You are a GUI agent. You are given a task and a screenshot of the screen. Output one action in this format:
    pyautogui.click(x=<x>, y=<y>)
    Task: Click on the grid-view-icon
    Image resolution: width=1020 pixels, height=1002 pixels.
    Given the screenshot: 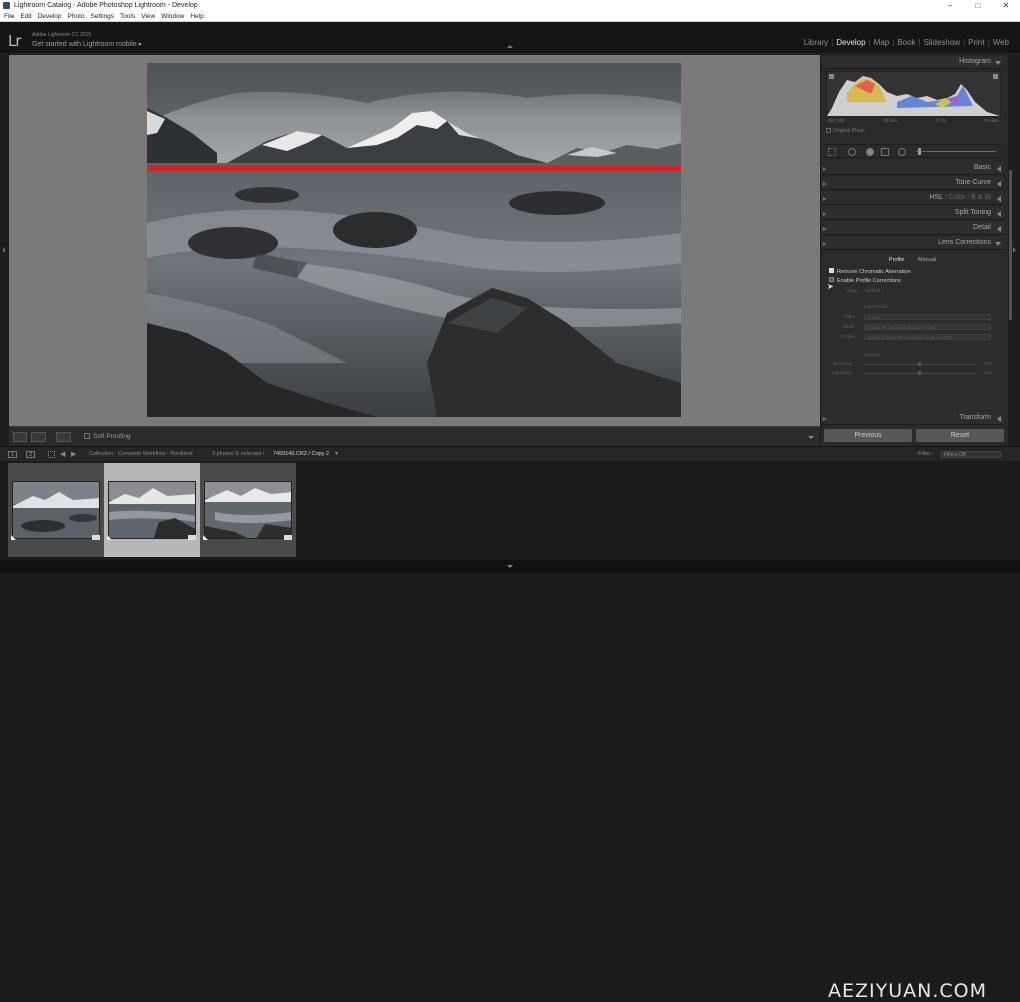 What is the action you would take?
    pyautogui.click(x=51, y=454)
    